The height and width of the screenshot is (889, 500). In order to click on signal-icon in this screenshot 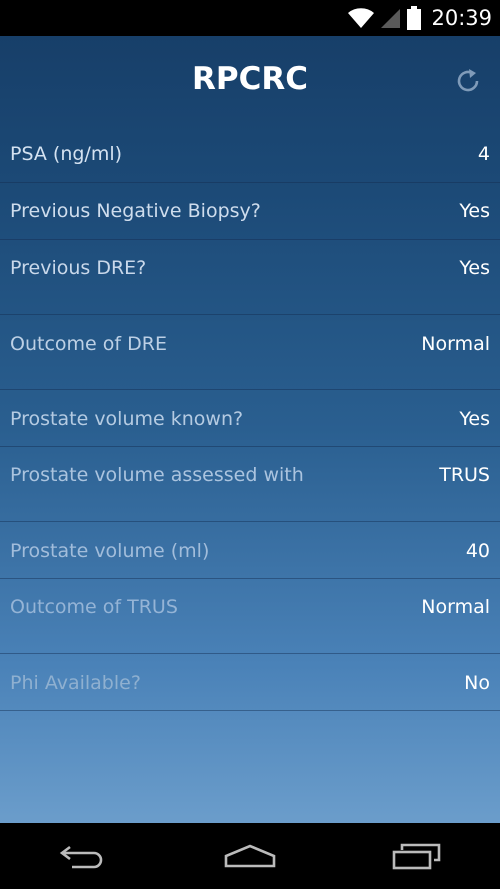, I will do `click(391, 18)`.